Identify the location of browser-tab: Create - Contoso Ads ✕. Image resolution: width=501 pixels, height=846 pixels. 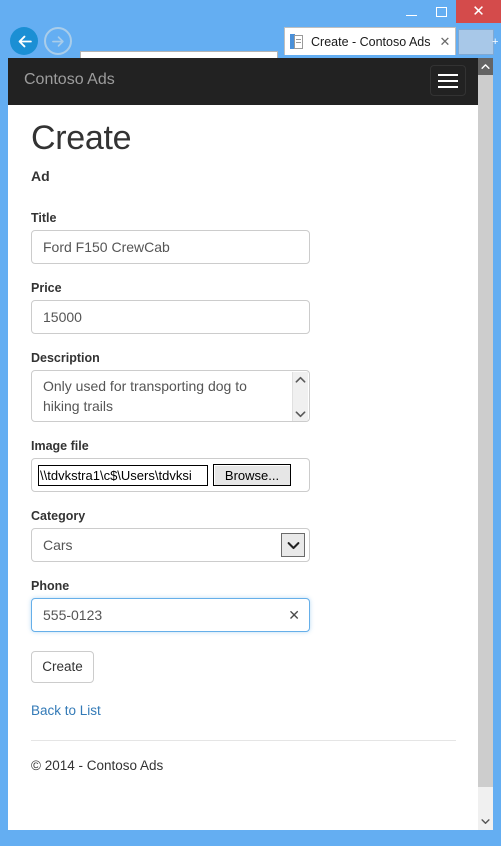
(370, 41).